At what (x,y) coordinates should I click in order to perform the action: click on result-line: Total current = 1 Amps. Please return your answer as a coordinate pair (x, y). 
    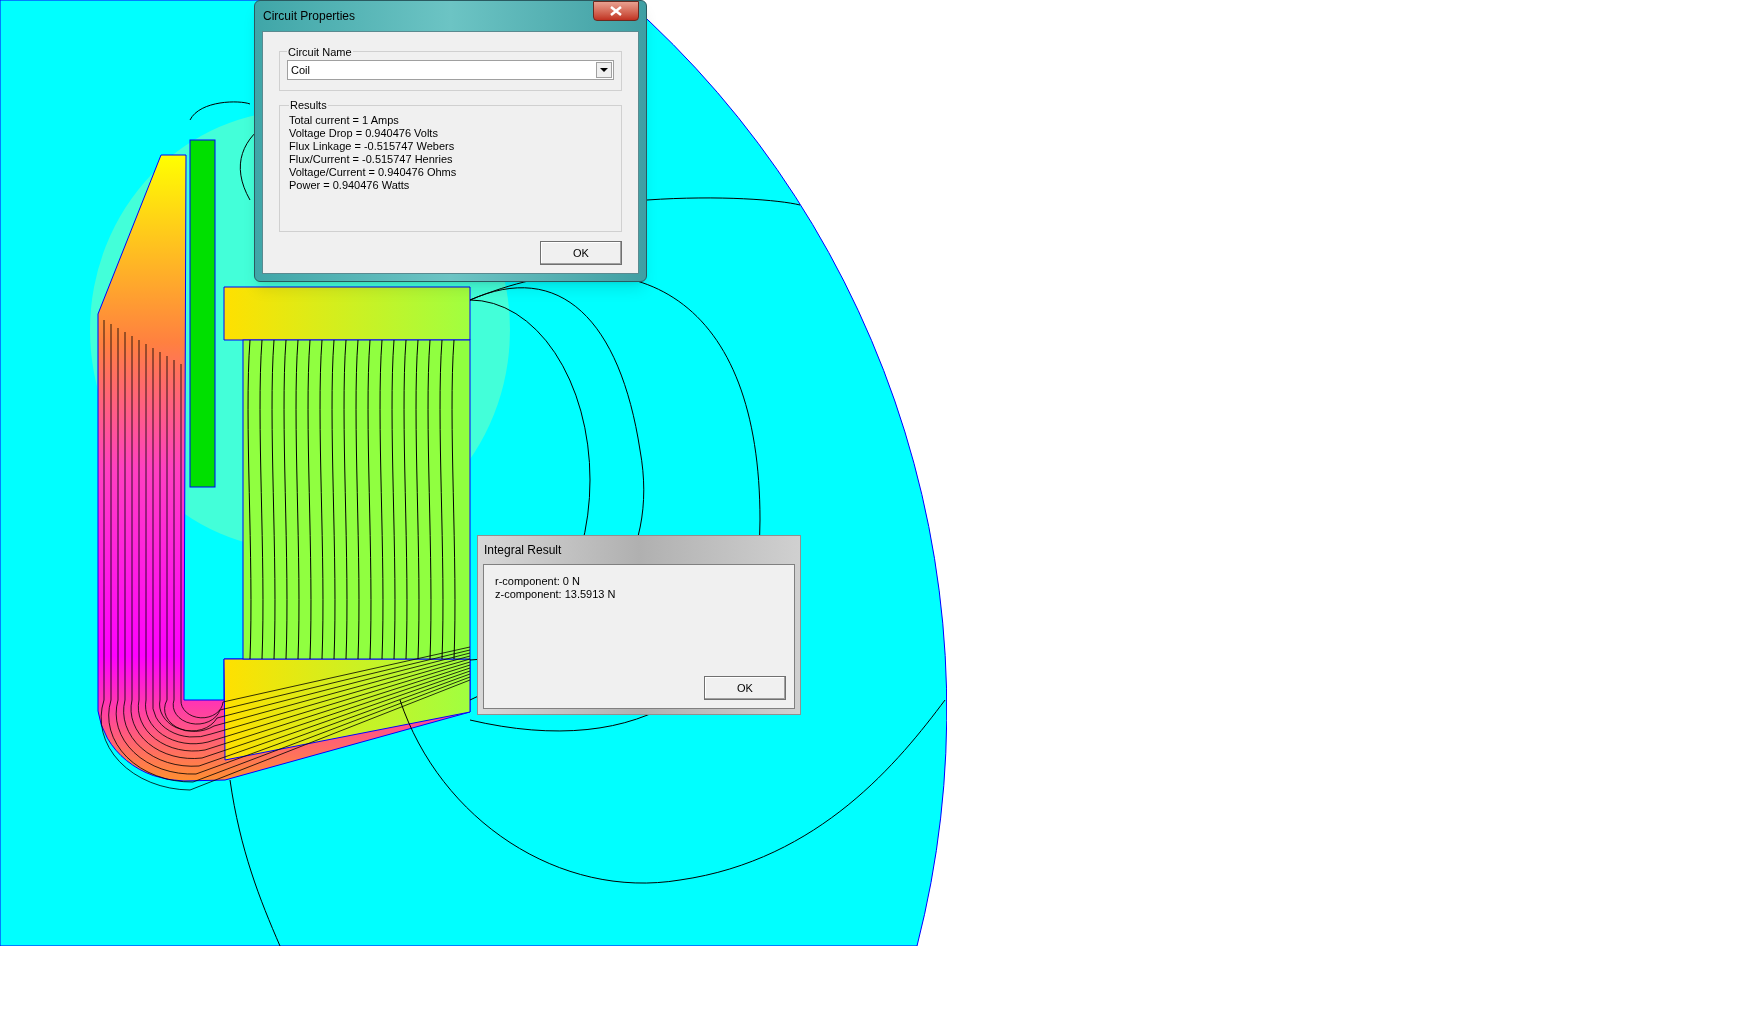
    Looking at the image, I should click on (344, 120).